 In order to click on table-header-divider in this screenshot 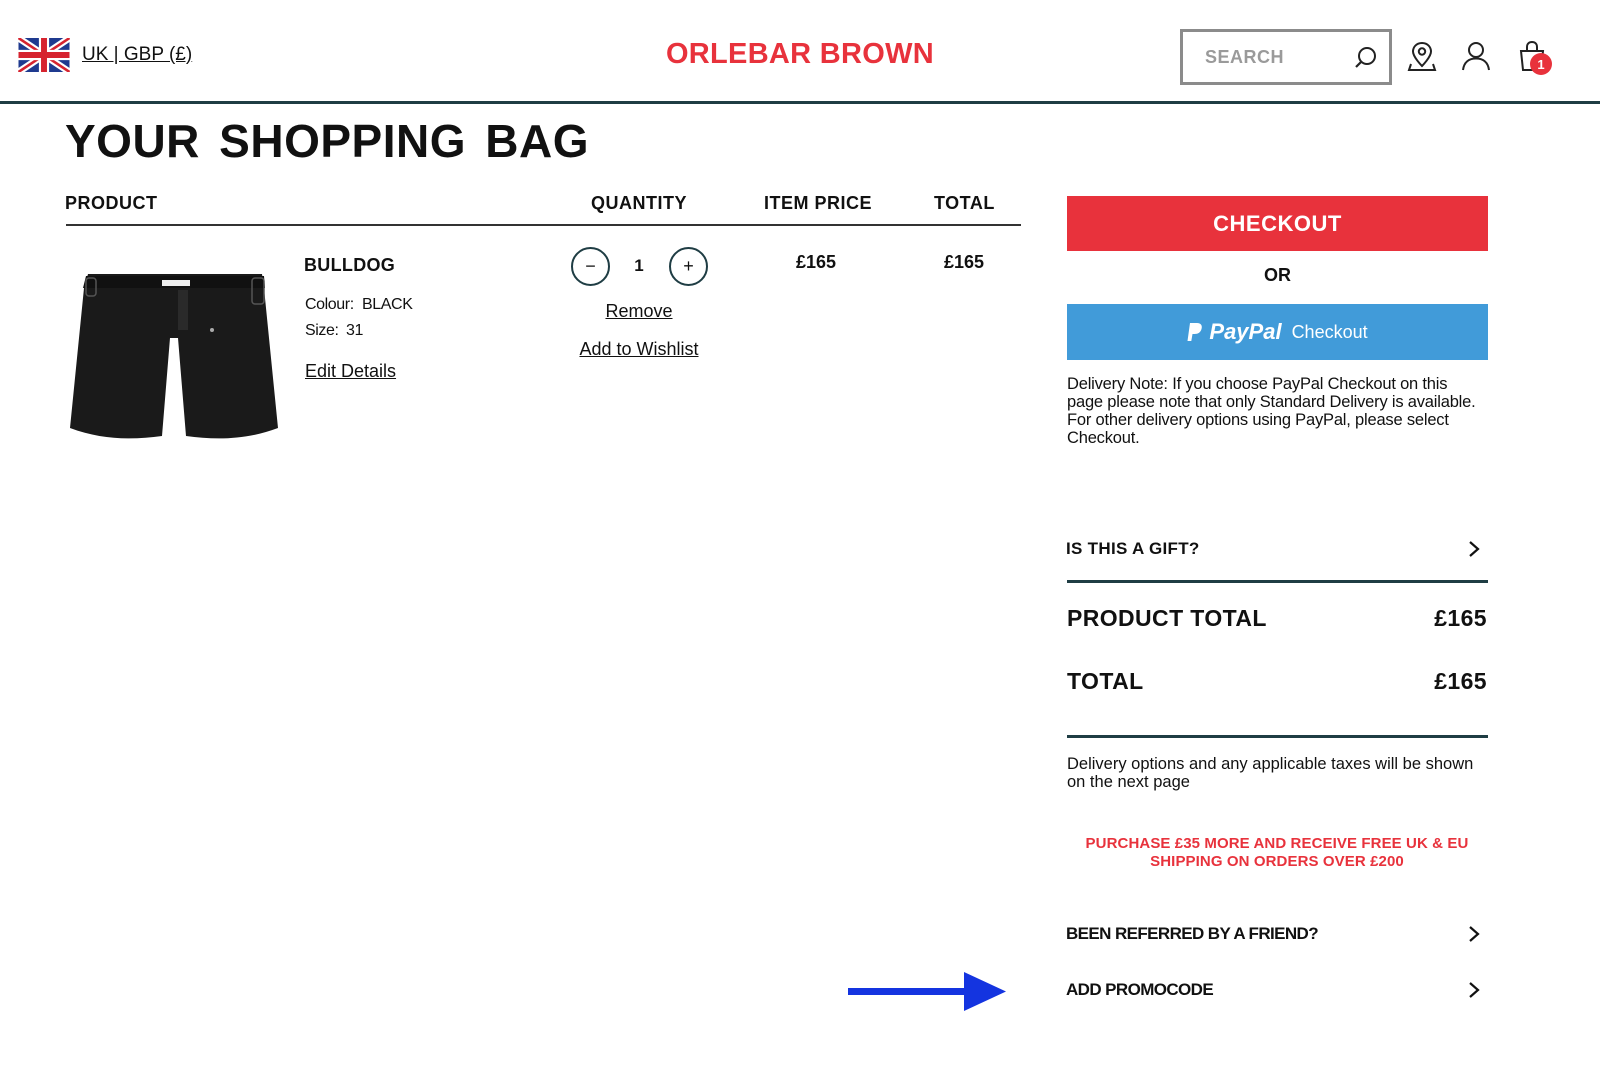, I will do `click(543, 225)`.